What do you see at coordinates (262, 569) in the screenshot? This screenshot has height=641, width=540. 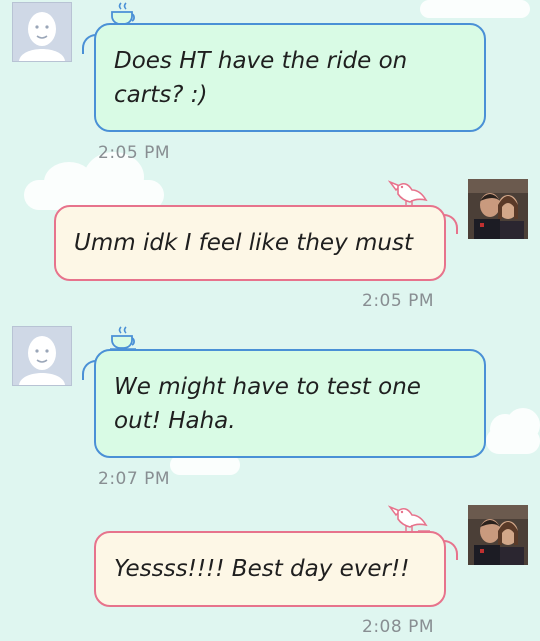 I see `message-text: Yessss!!!! Best day ever!!` at bounding box center [262, 569].